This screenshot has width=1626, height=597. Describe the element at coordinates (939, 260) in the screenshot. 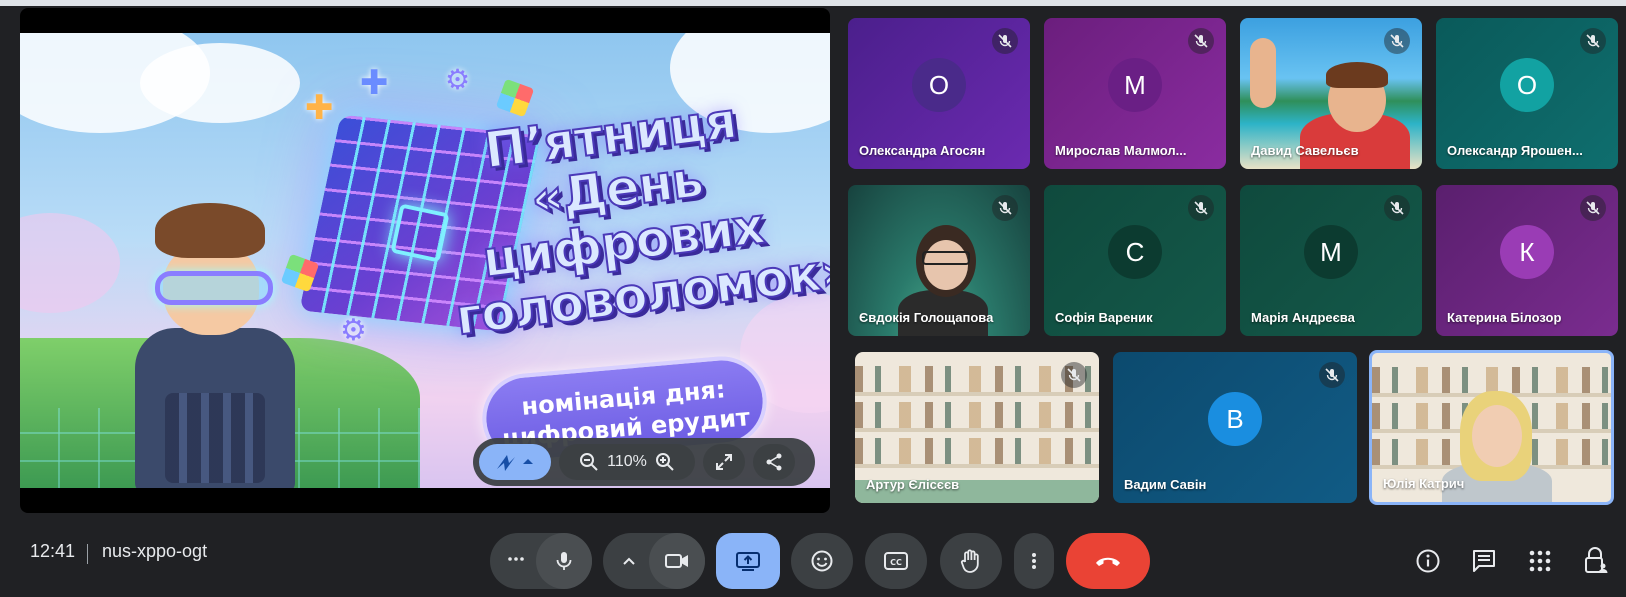

I see `participant-video-tile: Євдокія Голощапова` at that location.